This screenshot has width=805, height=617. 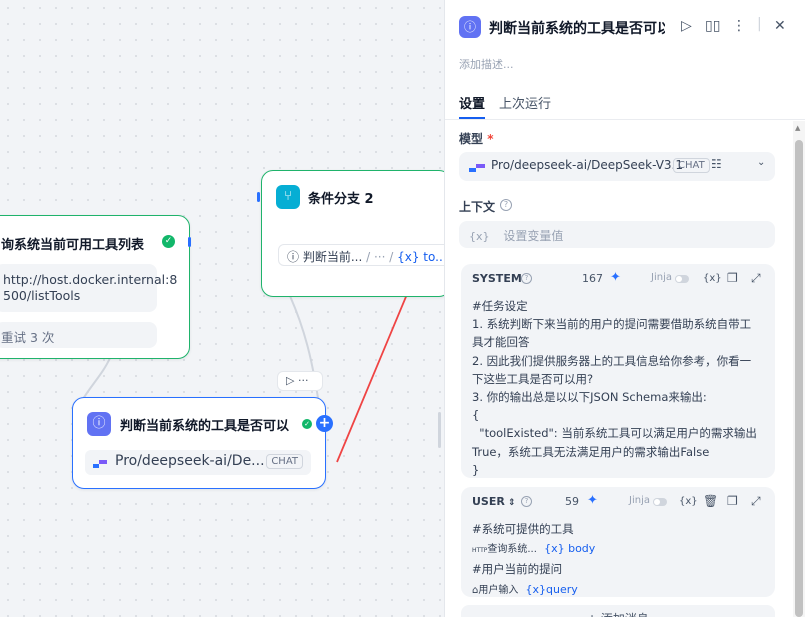 I want to click on variable-icon: {x}, so click(x=479, y=236).